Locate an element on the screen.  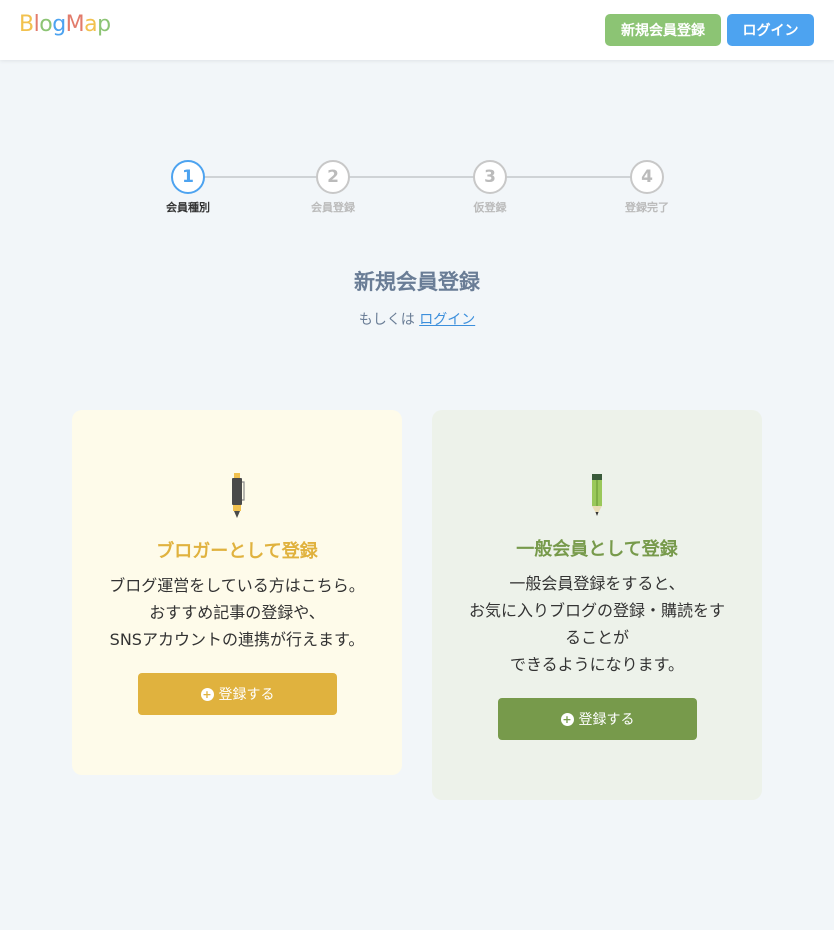
step-1-label: 会員種別 is located at coordinates (188, 207).